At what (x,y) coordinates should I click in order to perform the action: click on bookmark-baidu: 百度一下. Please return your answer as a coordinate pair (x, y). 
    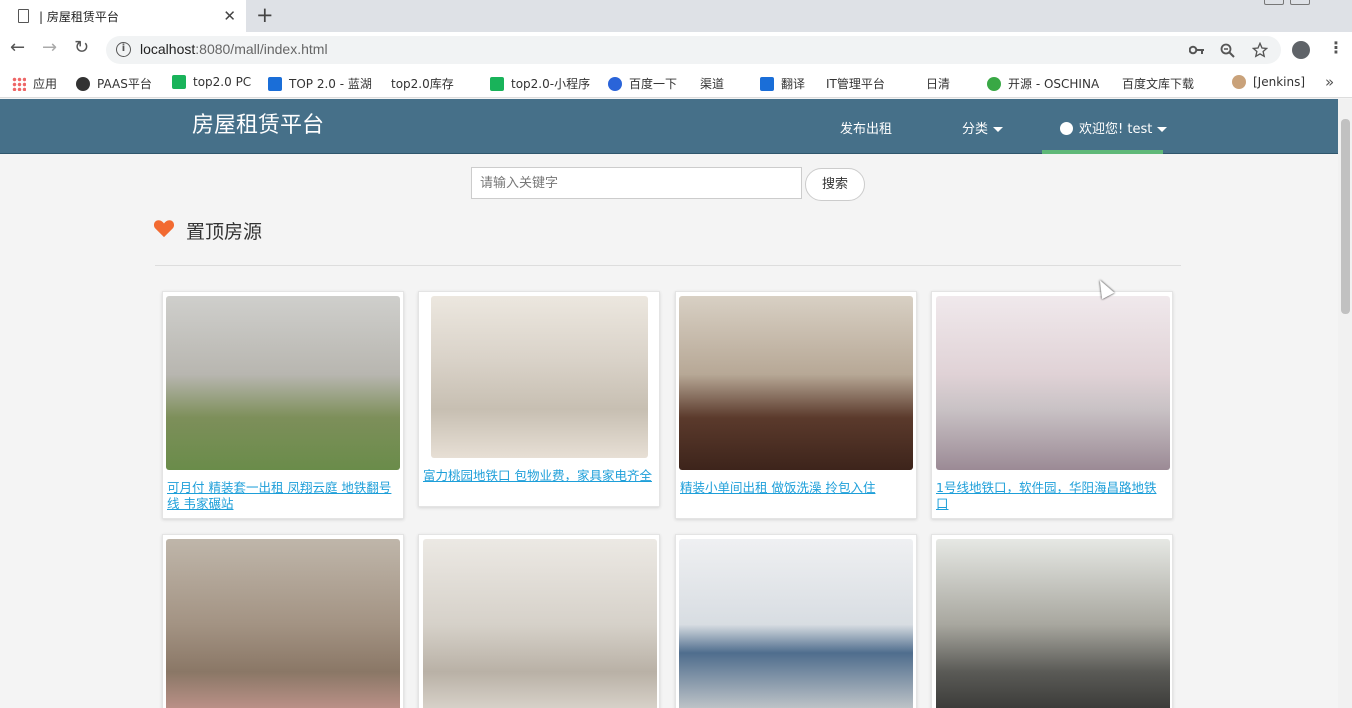
    Looking at the image, I should click on (642, 83).